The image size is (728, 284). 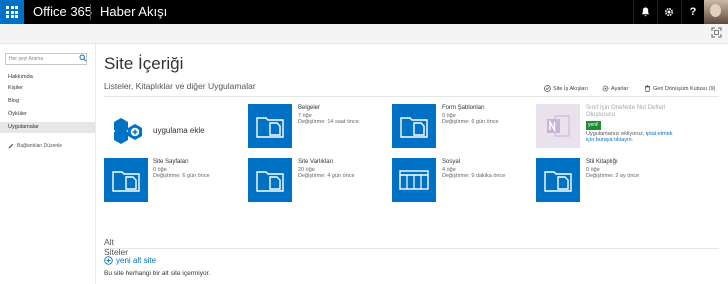 What do you see at coordinates (62, 11) in the screenshot?
I see `brand-label: Office 365` at bounding box center [62, 11].